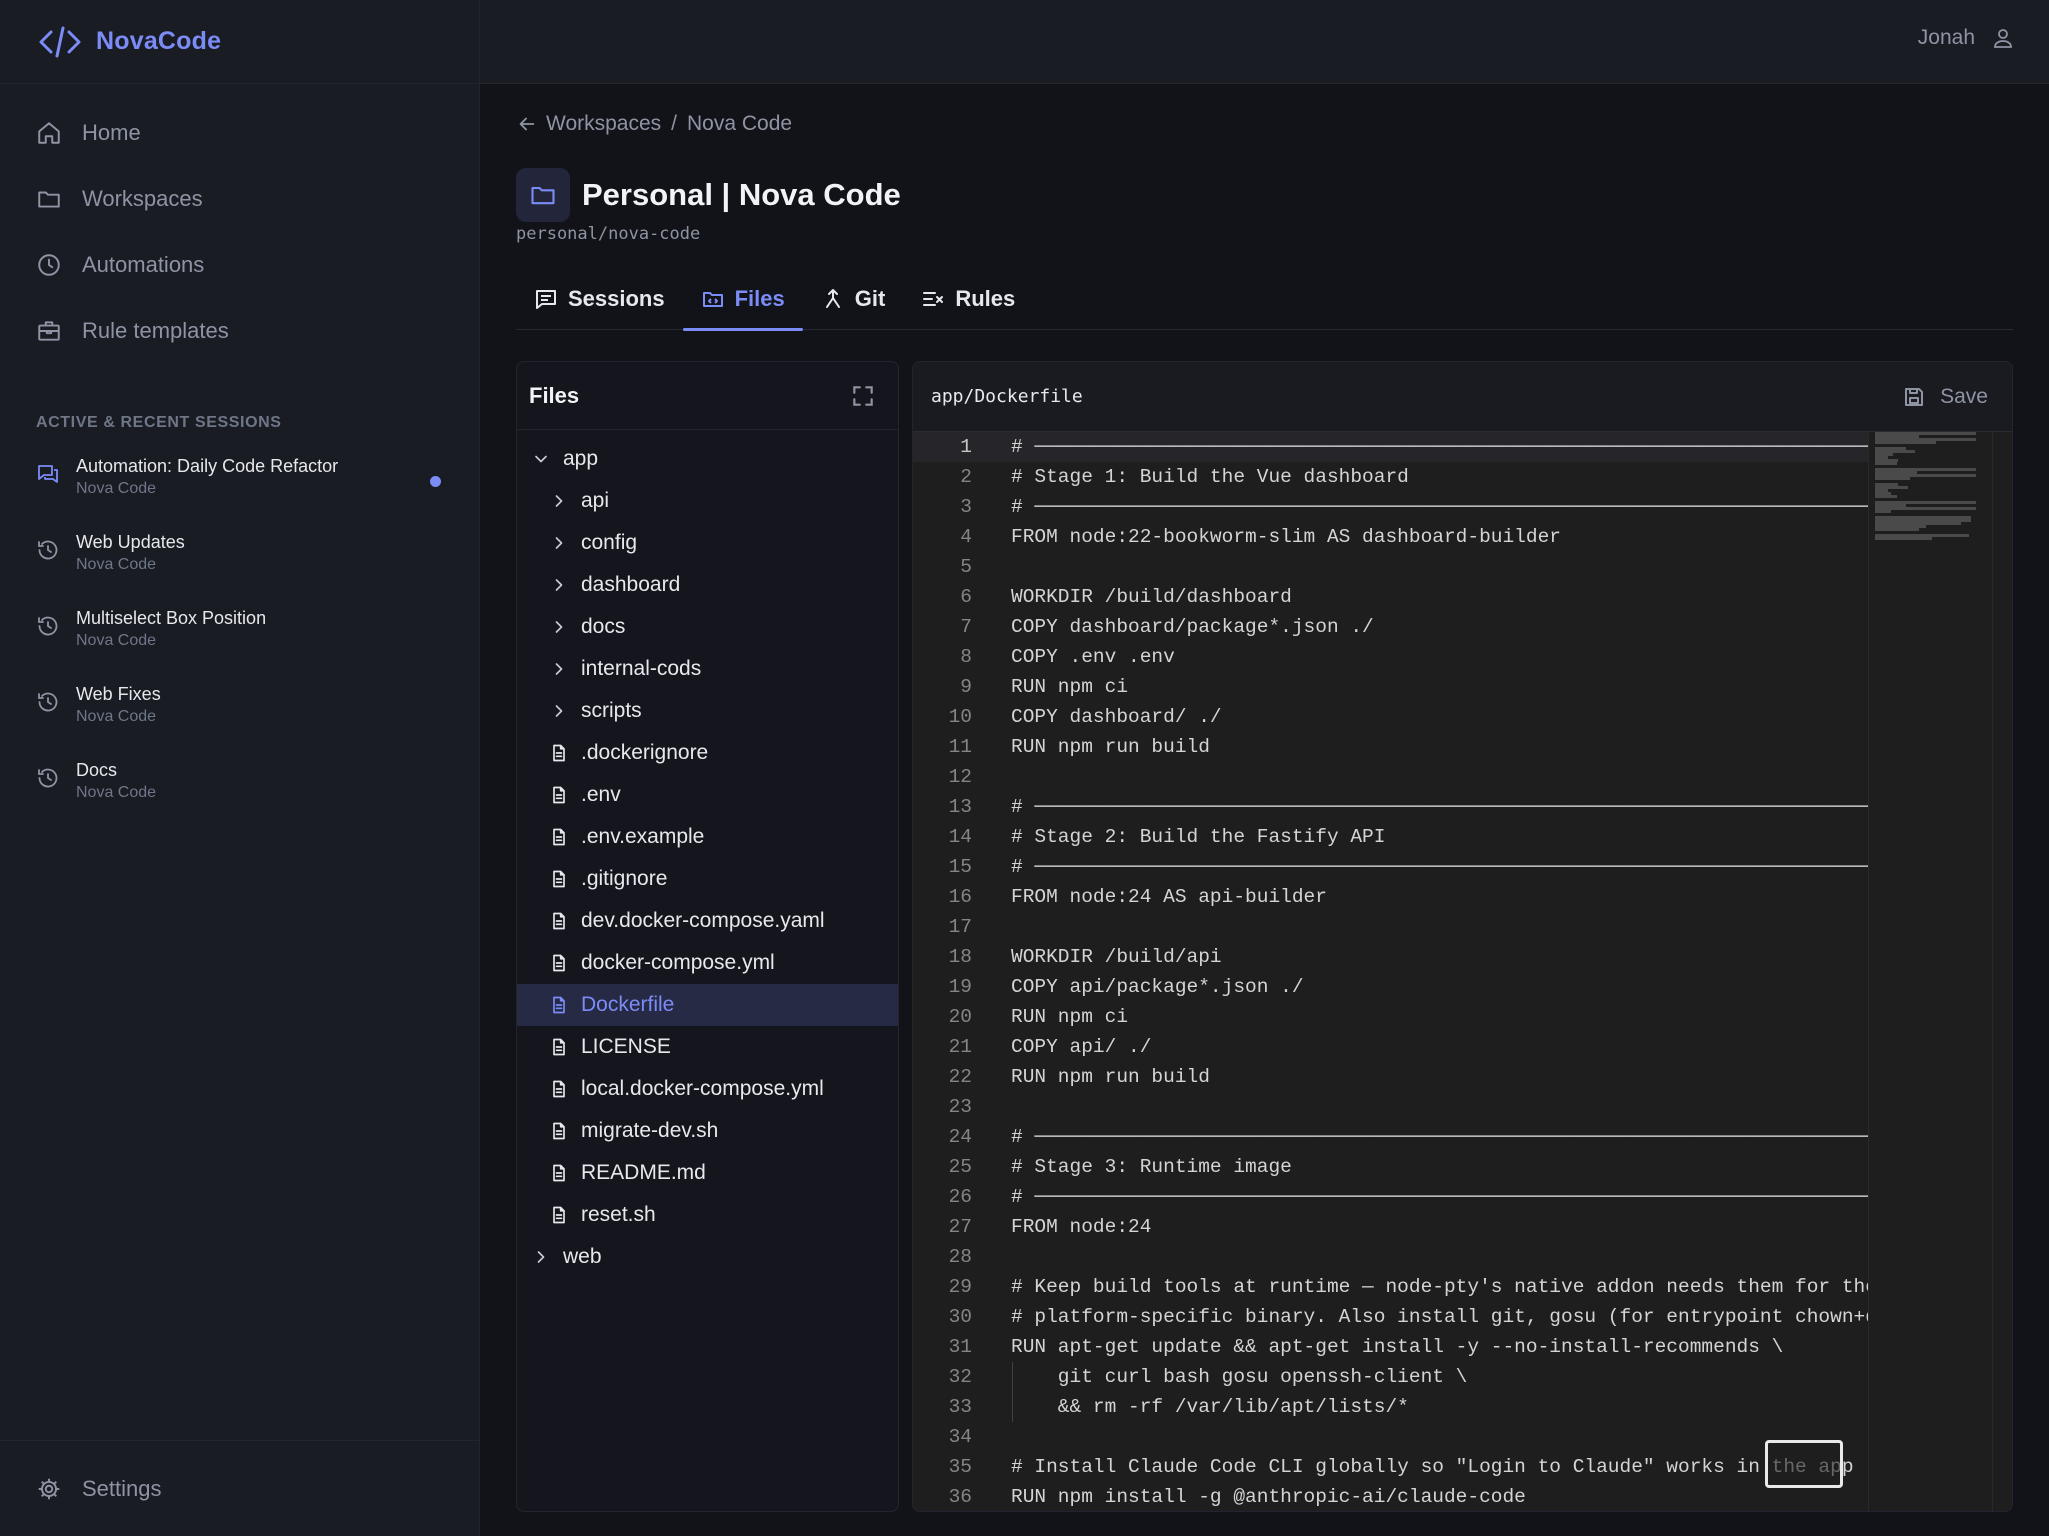 Image resolution: width=2049 pixels, height=1536 pixels. I want to click on code-line: 21 COPY api/ ./, so click(1462, 1047).